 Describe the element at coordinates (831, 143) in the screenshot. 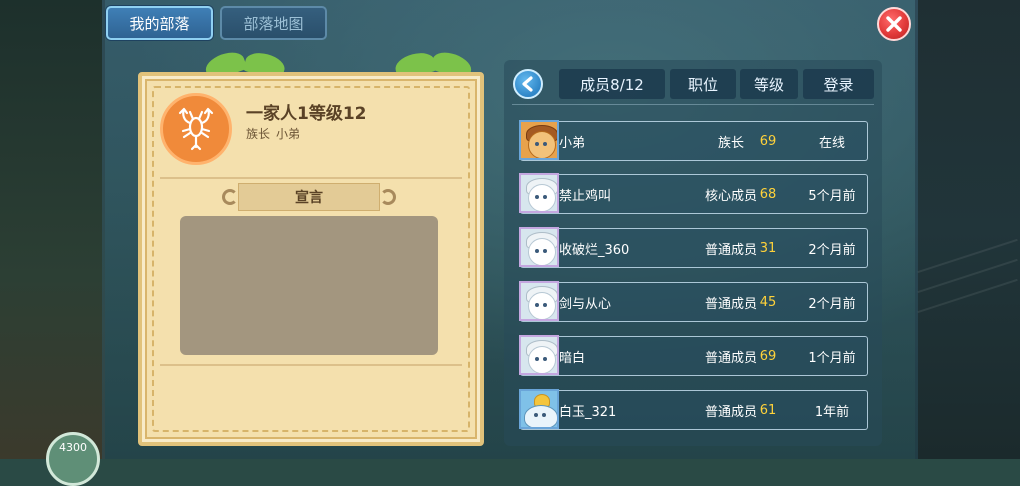

I see `member-login: 在线` at that location.